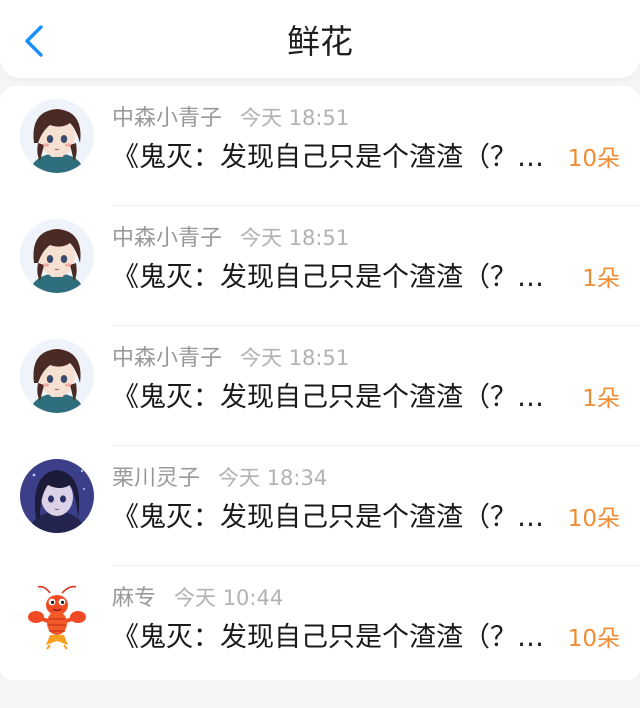  I want to click on item-meta: 麻专 今天 10:44, so click(197, 598).